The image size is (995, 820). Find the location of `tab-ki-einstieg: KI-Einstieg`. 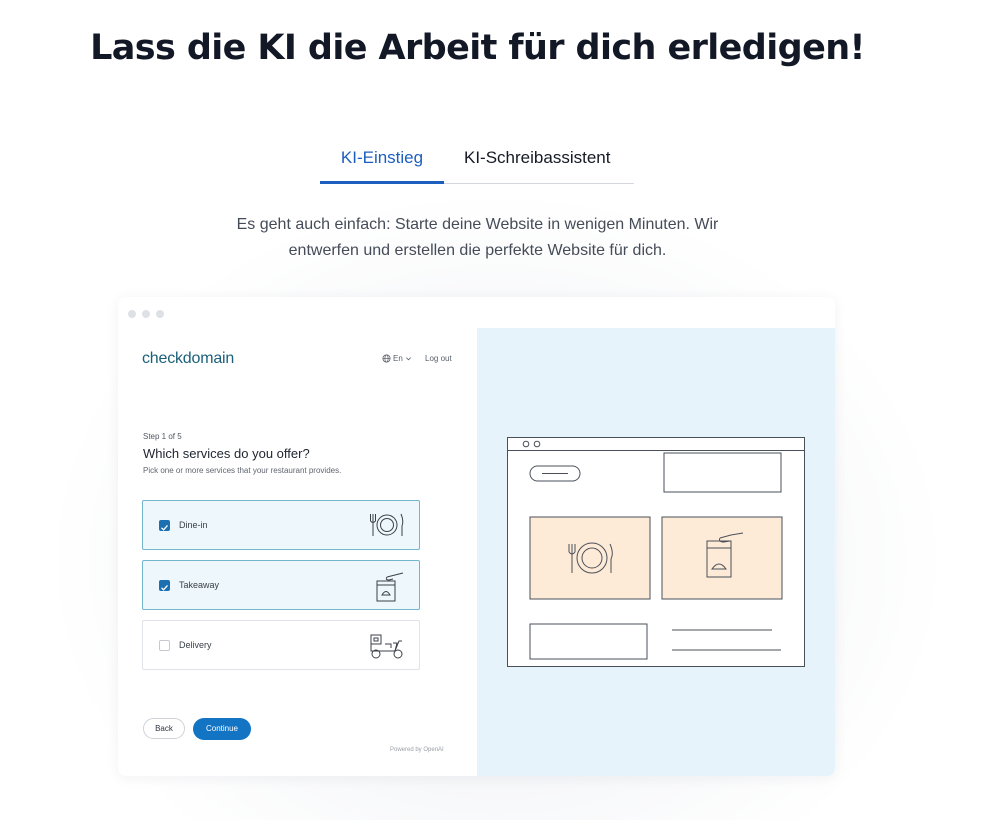

tab-ki-einstieg: KI-Einstieg is located at coordinates (382, 158).